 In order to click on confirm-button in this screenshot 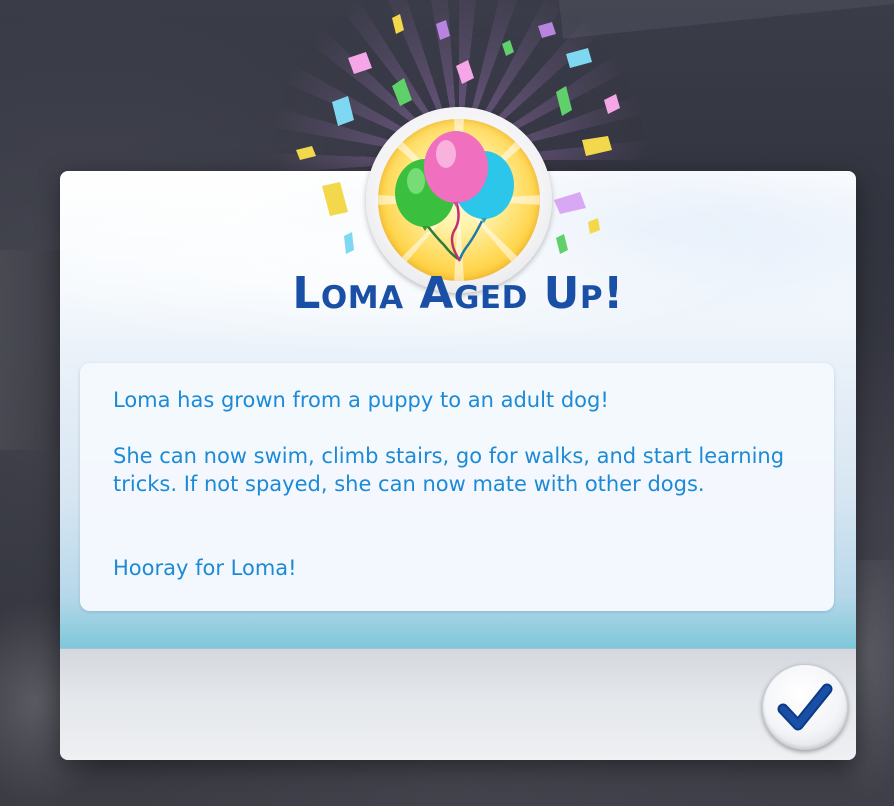, I will do `click(805, 707)`.